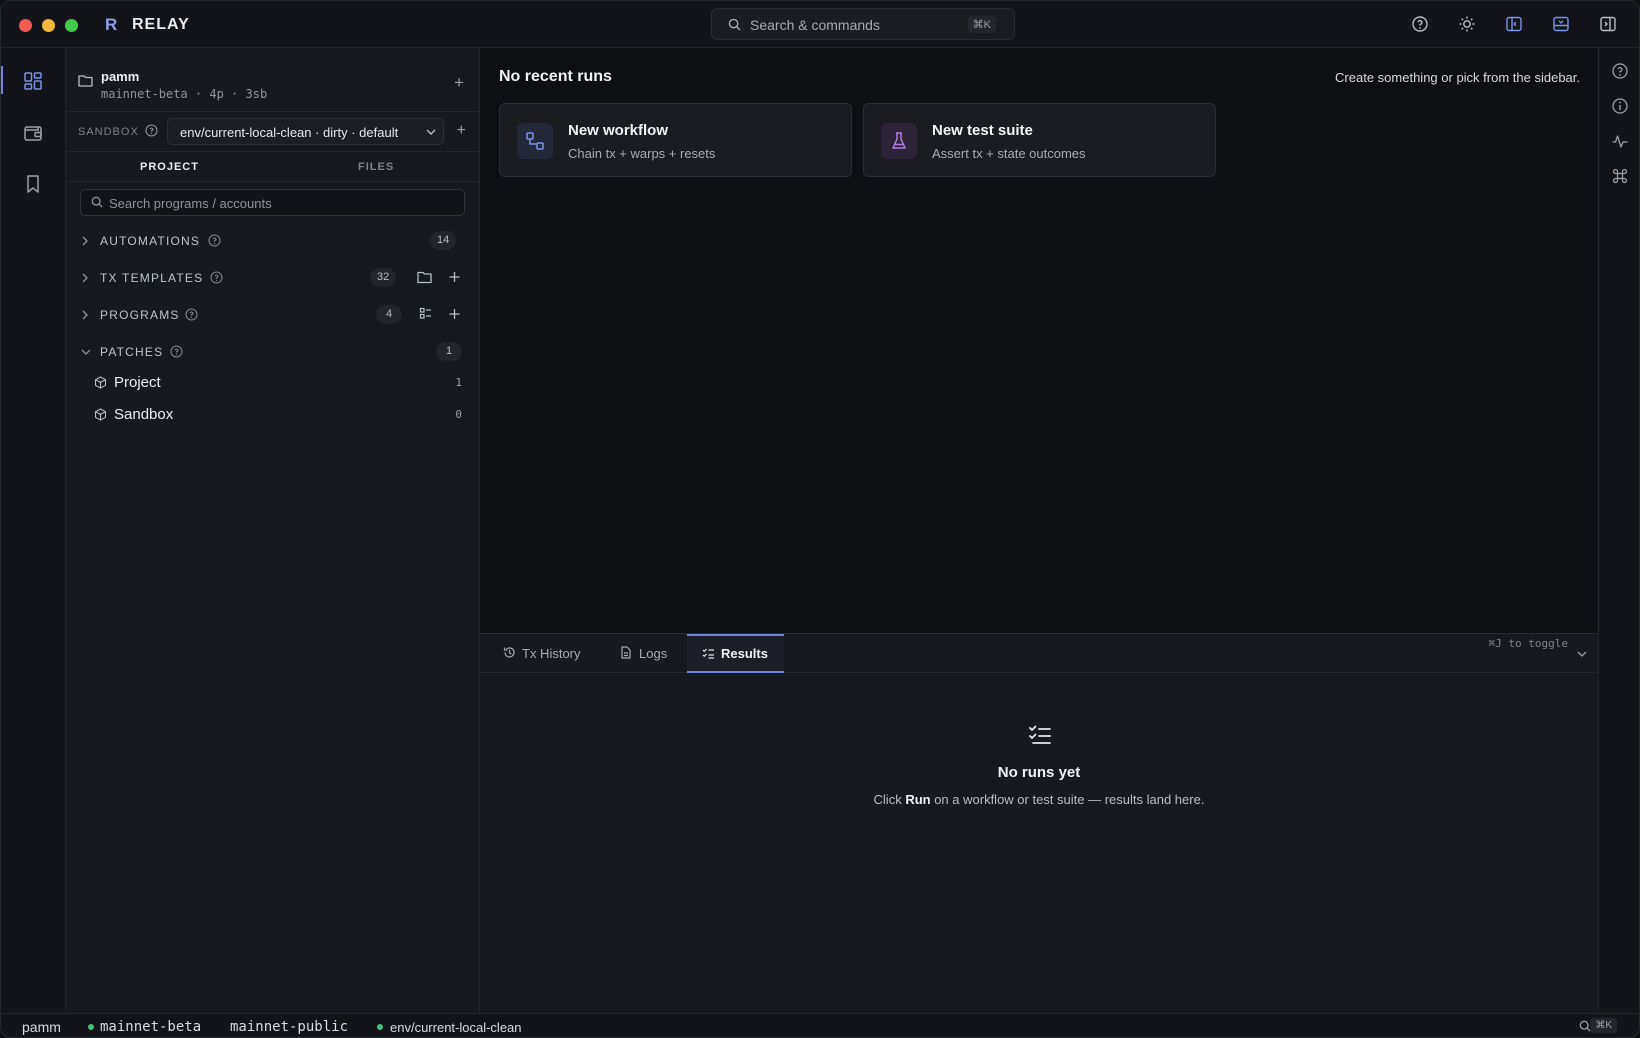 Image resolution: width=1640 pixels, height=1038 pixels. What do you see at coordinates (1603, 1025) in the screenshot?
I see `status-shortcut: ⌘K` at bounding box center [1603, 1025].